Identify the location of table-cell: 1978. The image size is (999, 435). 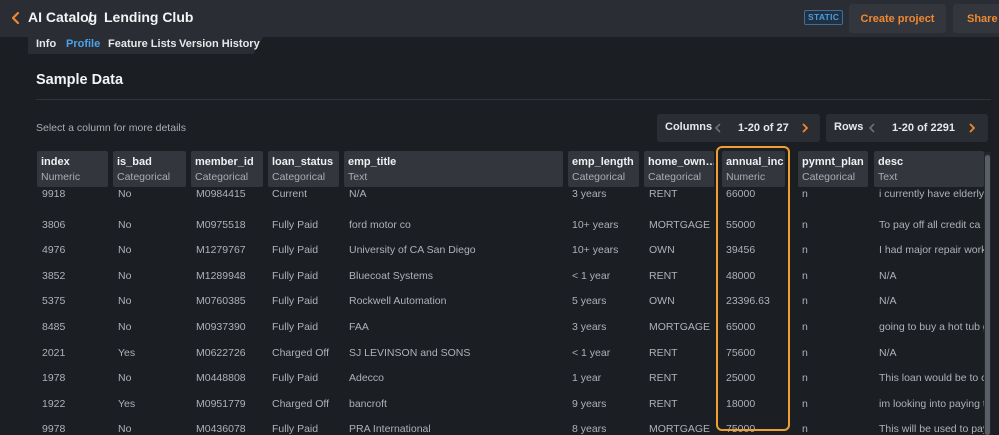
(54, 378).